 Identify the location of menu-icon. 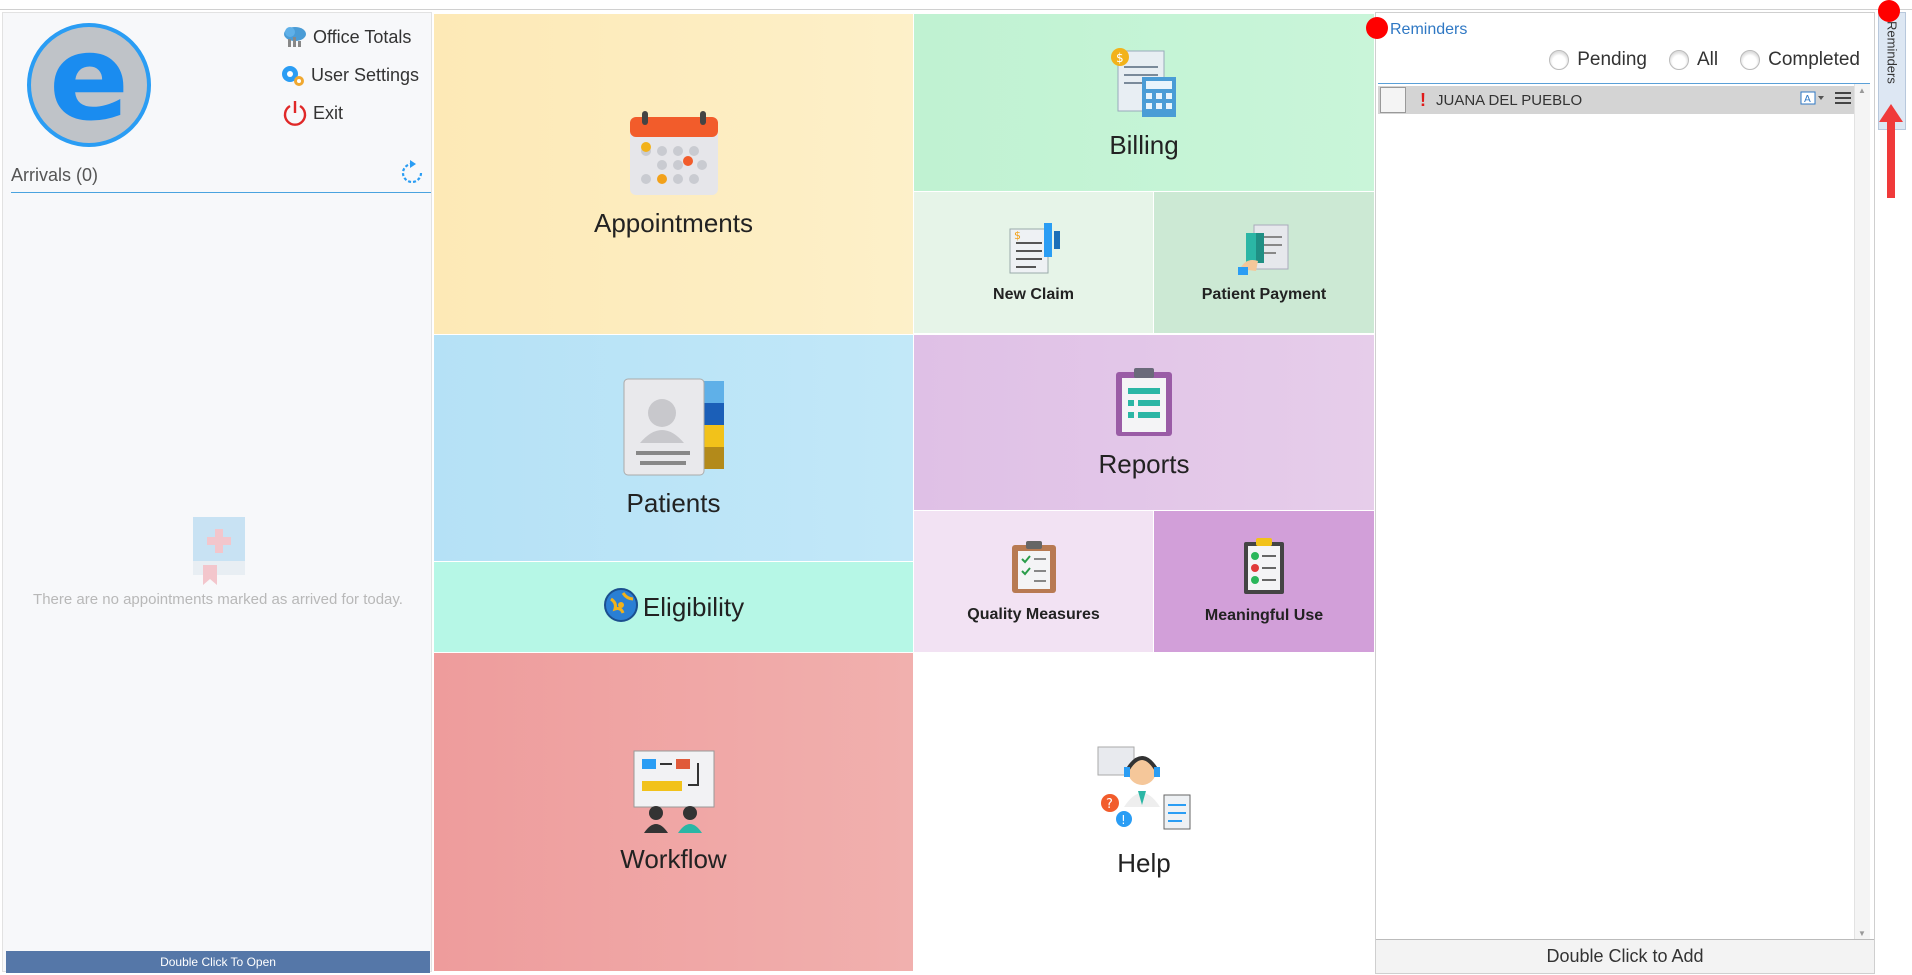
(1843, 100).